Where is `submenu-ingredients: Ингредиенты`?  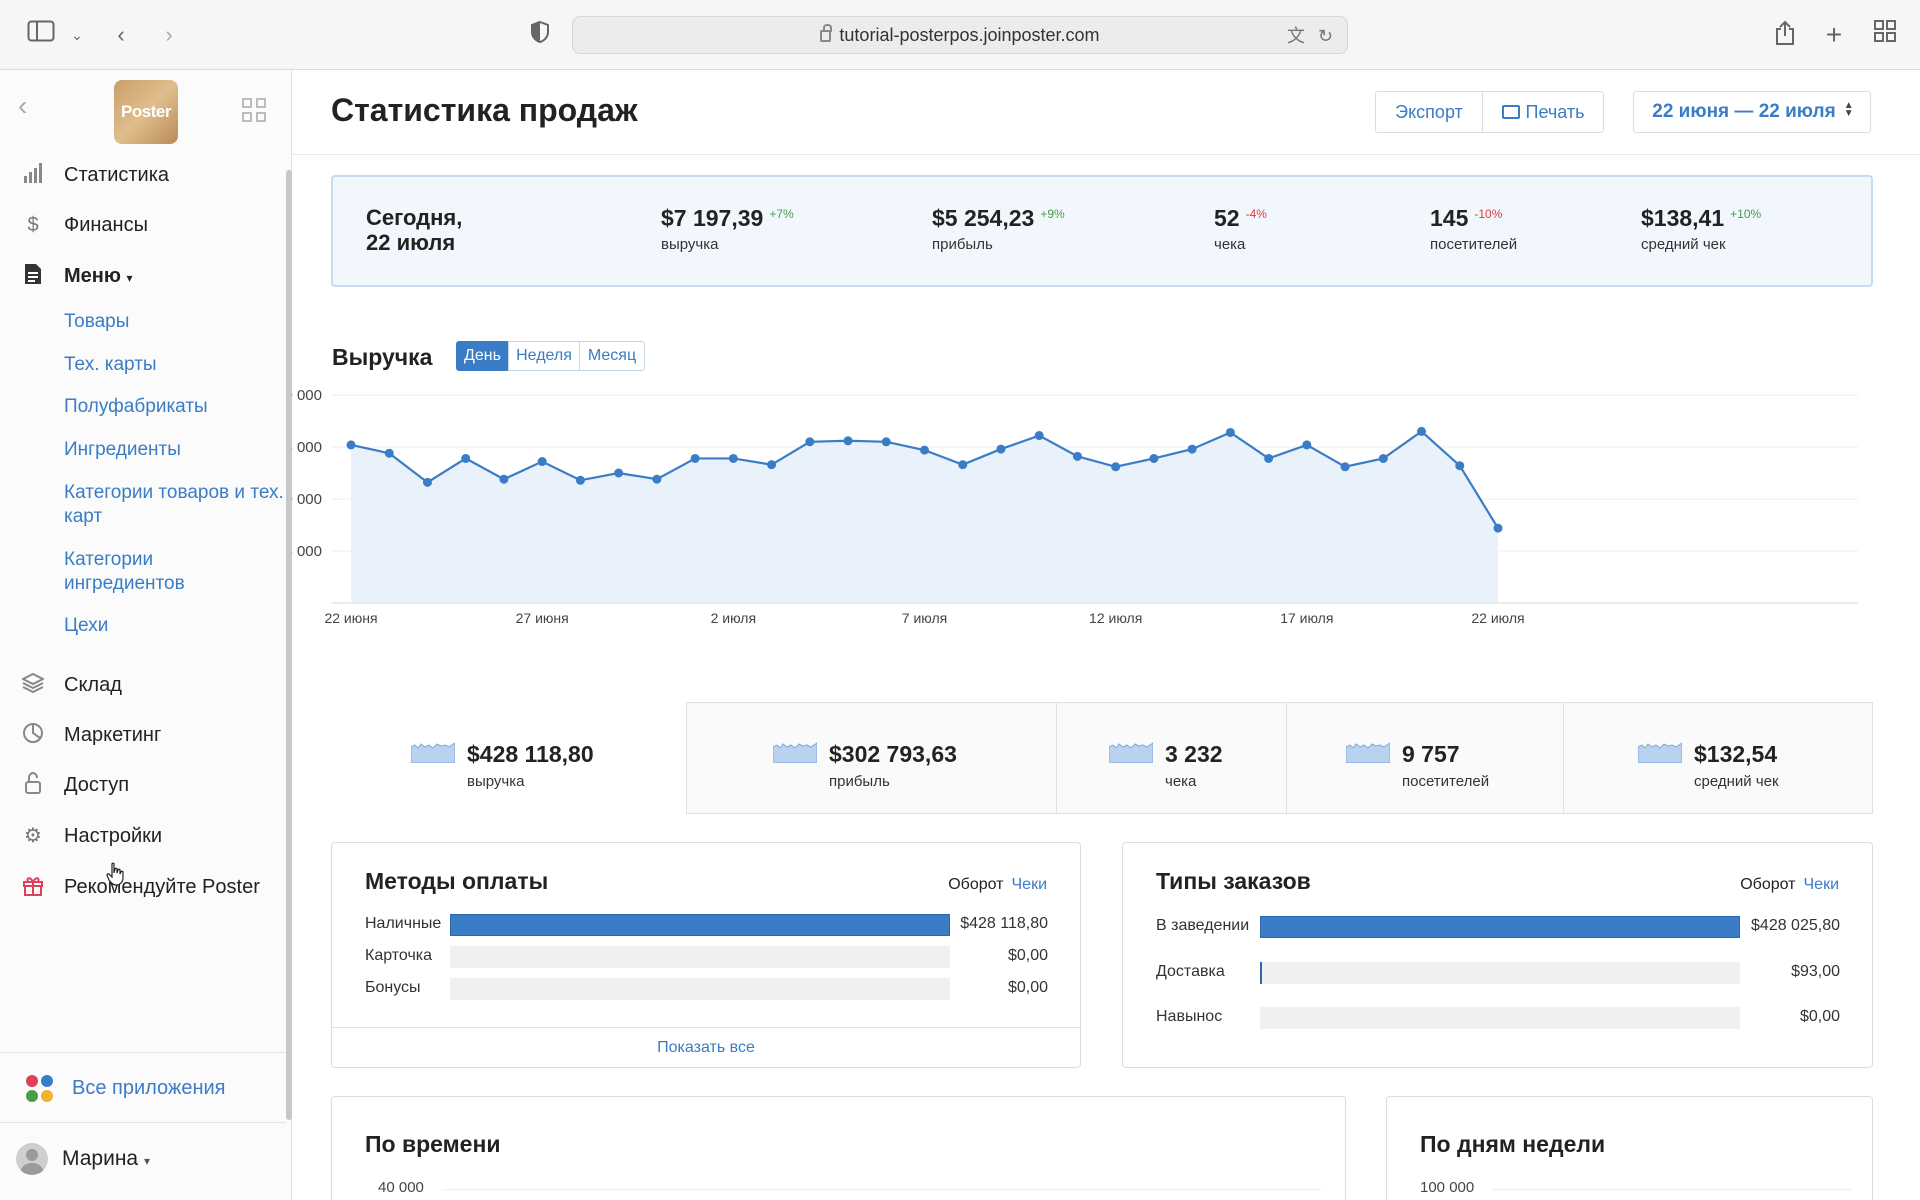 submenu-ingredients: Ингредиенты is located at coordinates (174, 450).